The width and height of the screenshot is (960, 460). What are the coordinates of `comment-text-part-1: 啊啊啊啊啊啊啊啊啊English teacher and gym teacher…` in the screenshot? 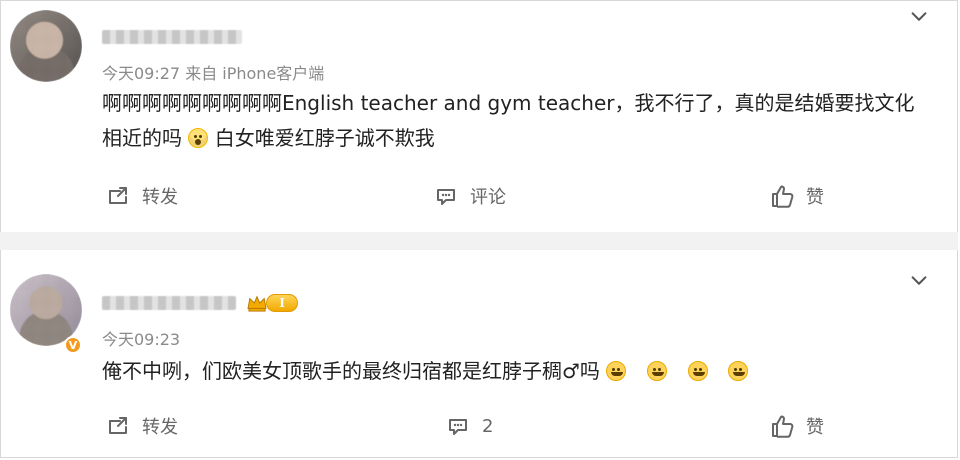 It's located at (508, 103).